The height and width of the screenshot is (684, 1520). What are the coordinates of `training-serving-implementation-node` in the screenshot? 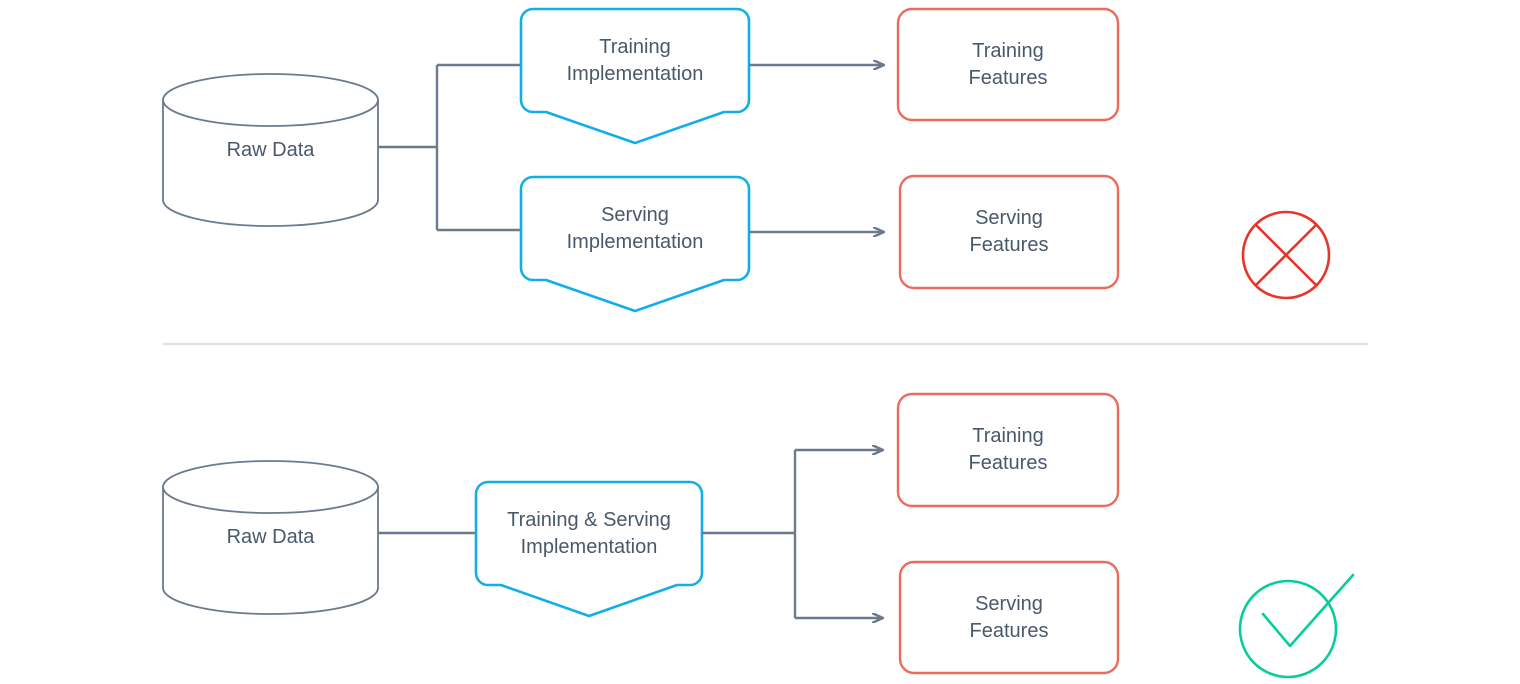 It's located at (589, 549).